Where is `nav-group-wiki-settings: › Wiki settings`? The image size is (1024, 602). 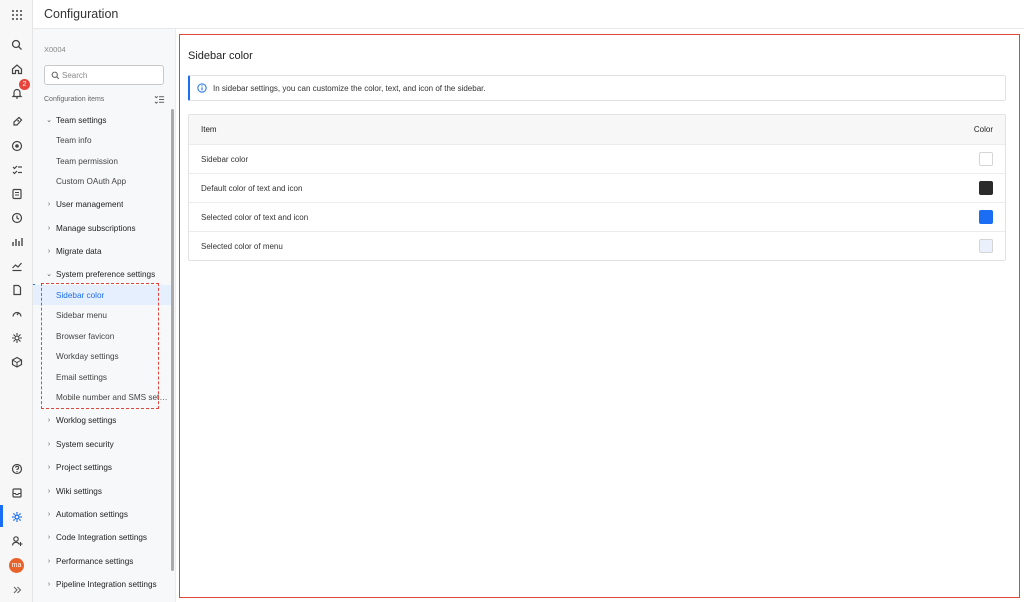
nav-group-wiki-settings: › Wiki settings is located at coordinates (102, 491).